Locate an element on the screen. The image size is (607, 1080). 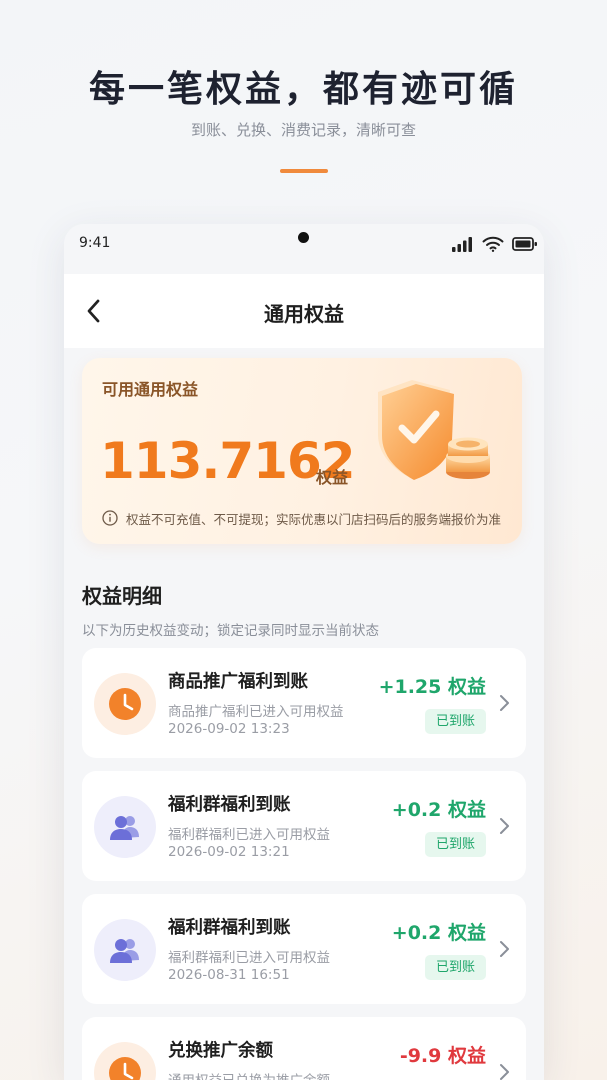
record-desc: 通用权益已兑换为推广余额 is located at coordinates (249, 1074).